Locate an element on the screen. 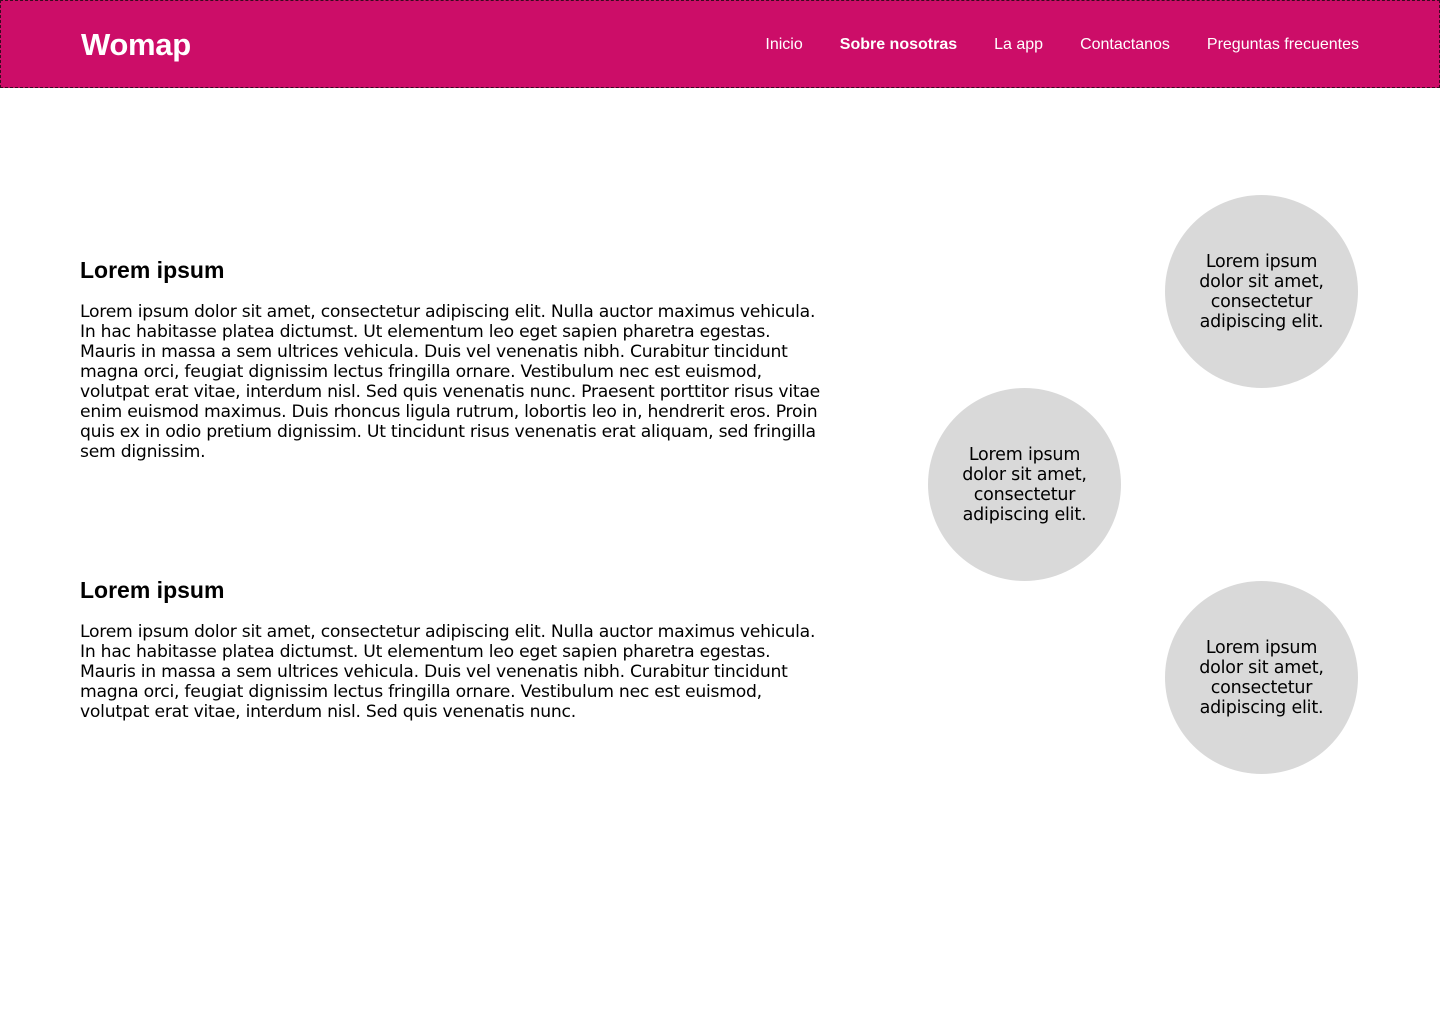 The height and width of the screenshot is (1024, 1440). logo: Womap is located at coordinates (136, 45).